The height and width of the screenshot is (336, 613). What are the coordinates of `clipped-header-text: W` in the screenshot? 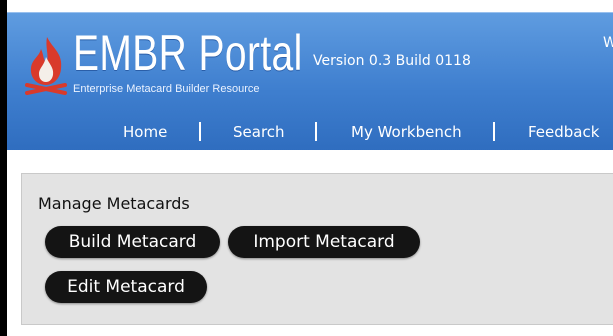 It's located at (608, 43).